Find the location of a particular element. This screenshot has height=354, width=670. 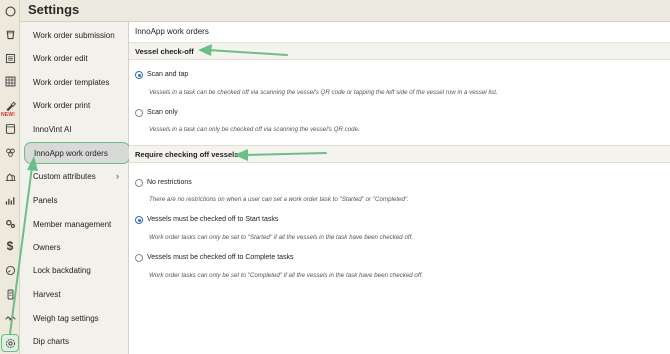

nav-item-innoapp-work-orders: InnoApp work orders is located at coordinates (77, 153).